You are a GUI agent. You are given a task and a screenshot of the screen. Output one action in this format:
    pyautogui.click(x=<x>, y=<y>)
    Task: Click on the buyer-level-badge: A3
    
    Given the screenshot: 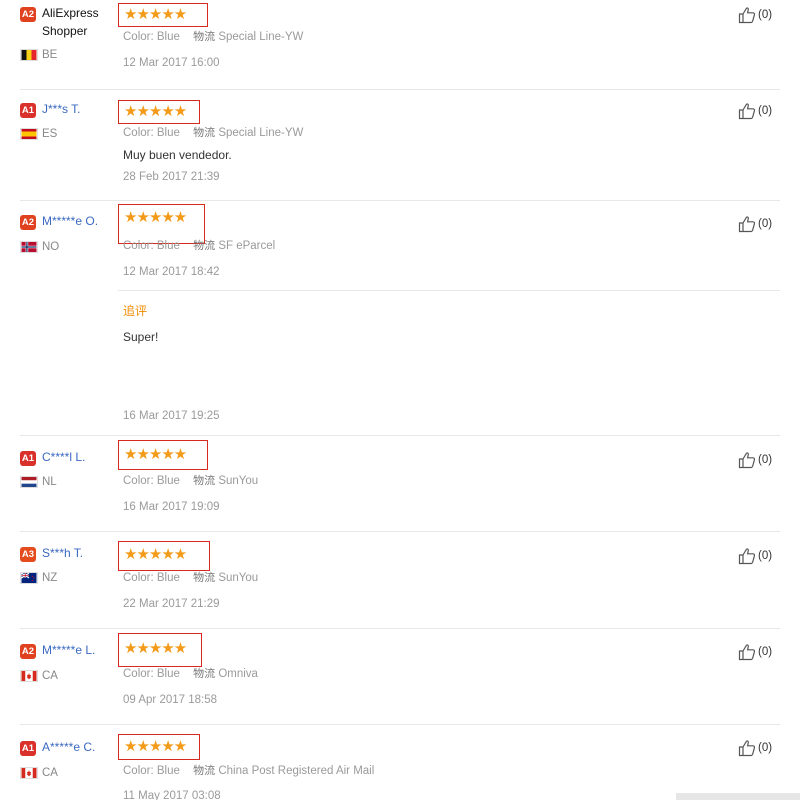 What is the action you would take?
    pyautogui.click(x=28, y=554)
    